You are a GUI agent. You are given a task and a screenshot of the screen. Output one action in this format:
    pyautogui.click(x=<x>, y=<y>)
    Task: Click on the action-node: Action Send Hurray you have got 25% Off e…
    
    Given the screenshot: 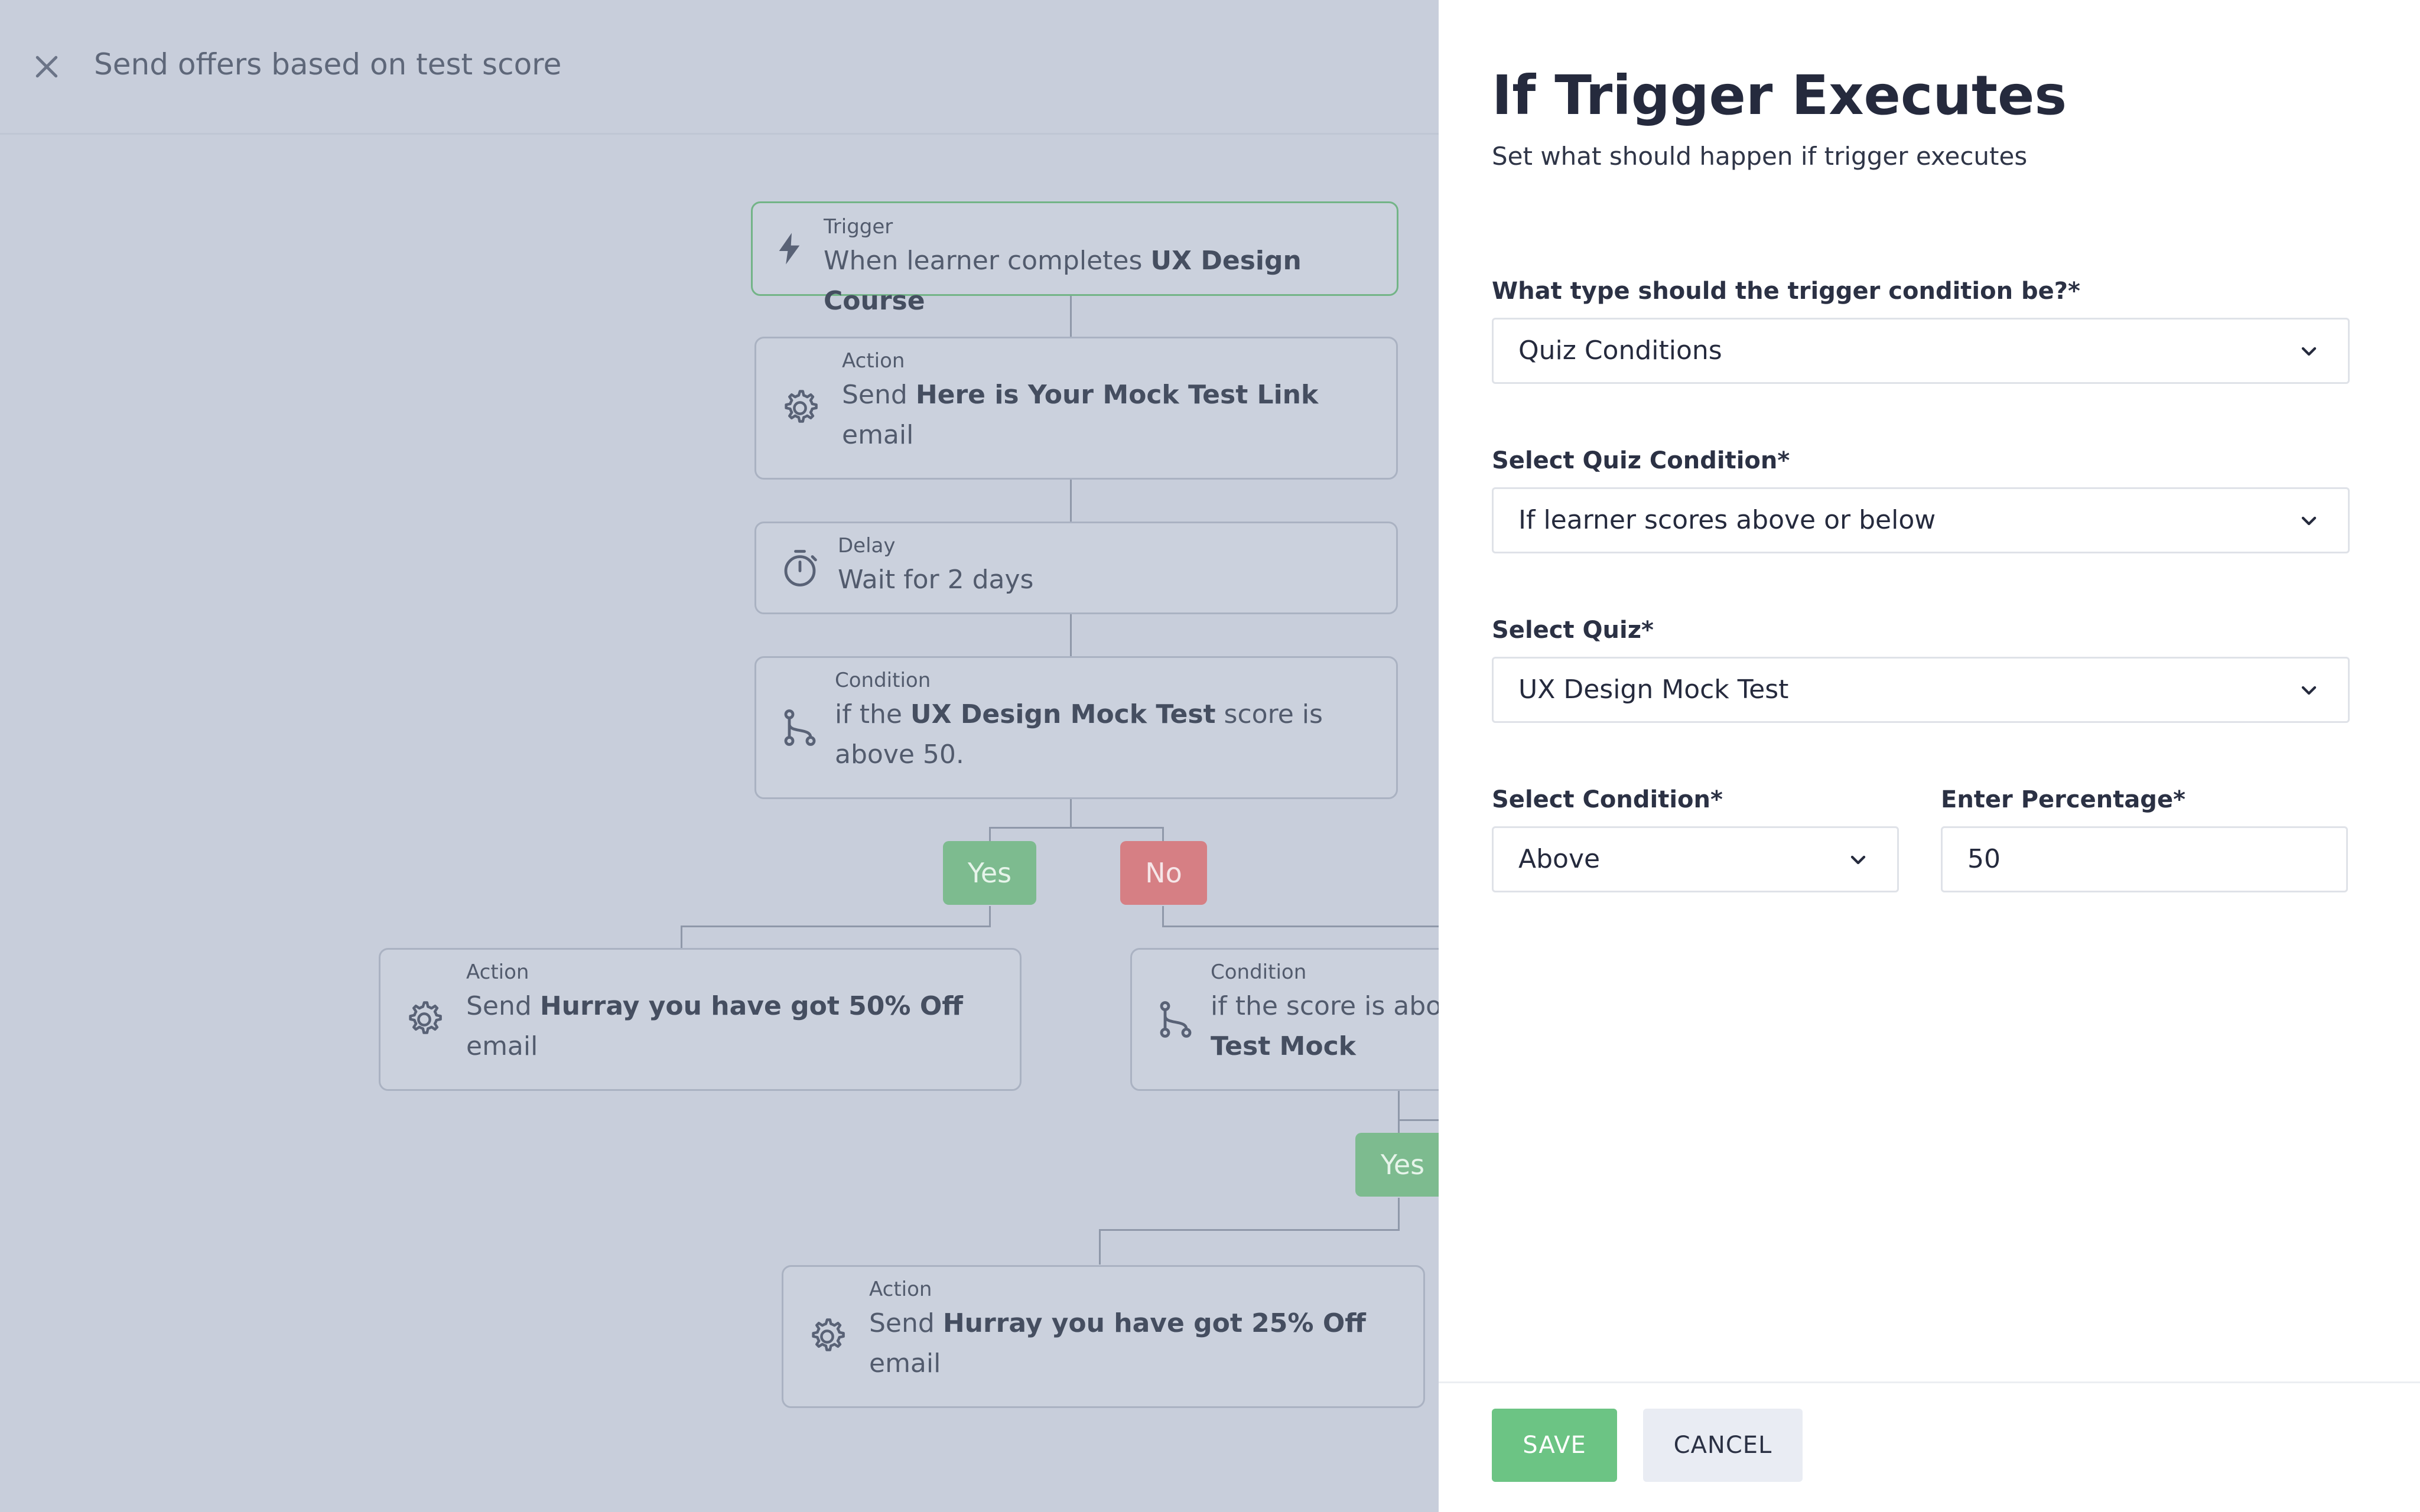 What is the action you would take?
    pyautogui.click(x=1103, y=1336)
    